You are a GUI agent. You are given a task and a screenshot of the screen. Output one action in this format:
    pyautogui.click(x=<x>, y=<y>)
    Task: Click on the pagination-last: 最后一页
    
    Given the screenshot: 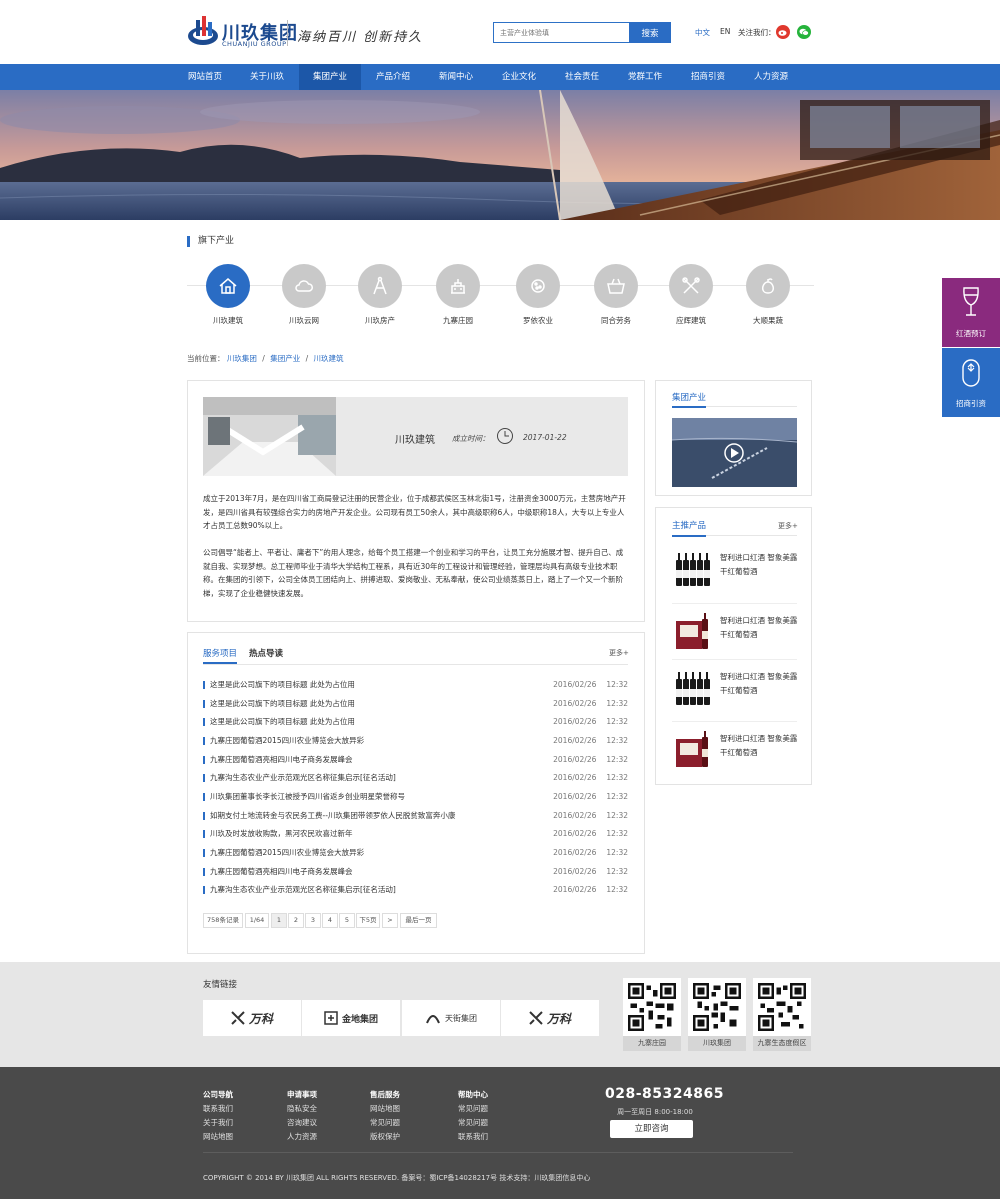 What is the action you would take?
    pyautogui.click(x=418, y=920)
    